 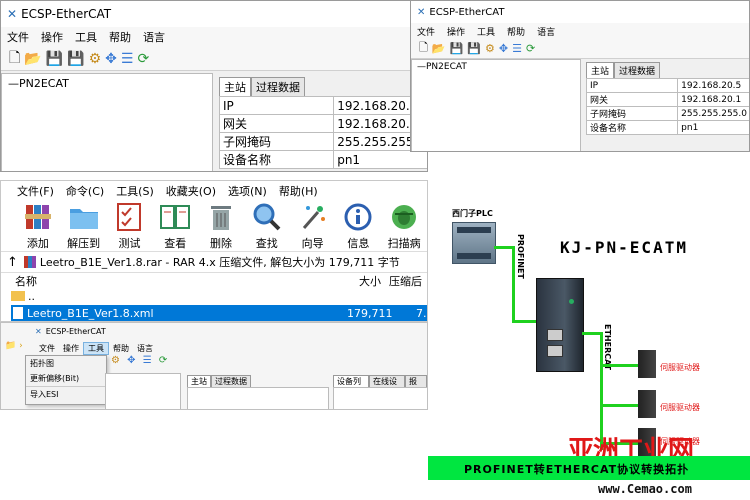 What do you see at coordinates (38, 331) in the screenshot?
I see `app-logo-icon: ✕` at bounding box center [38, 331].